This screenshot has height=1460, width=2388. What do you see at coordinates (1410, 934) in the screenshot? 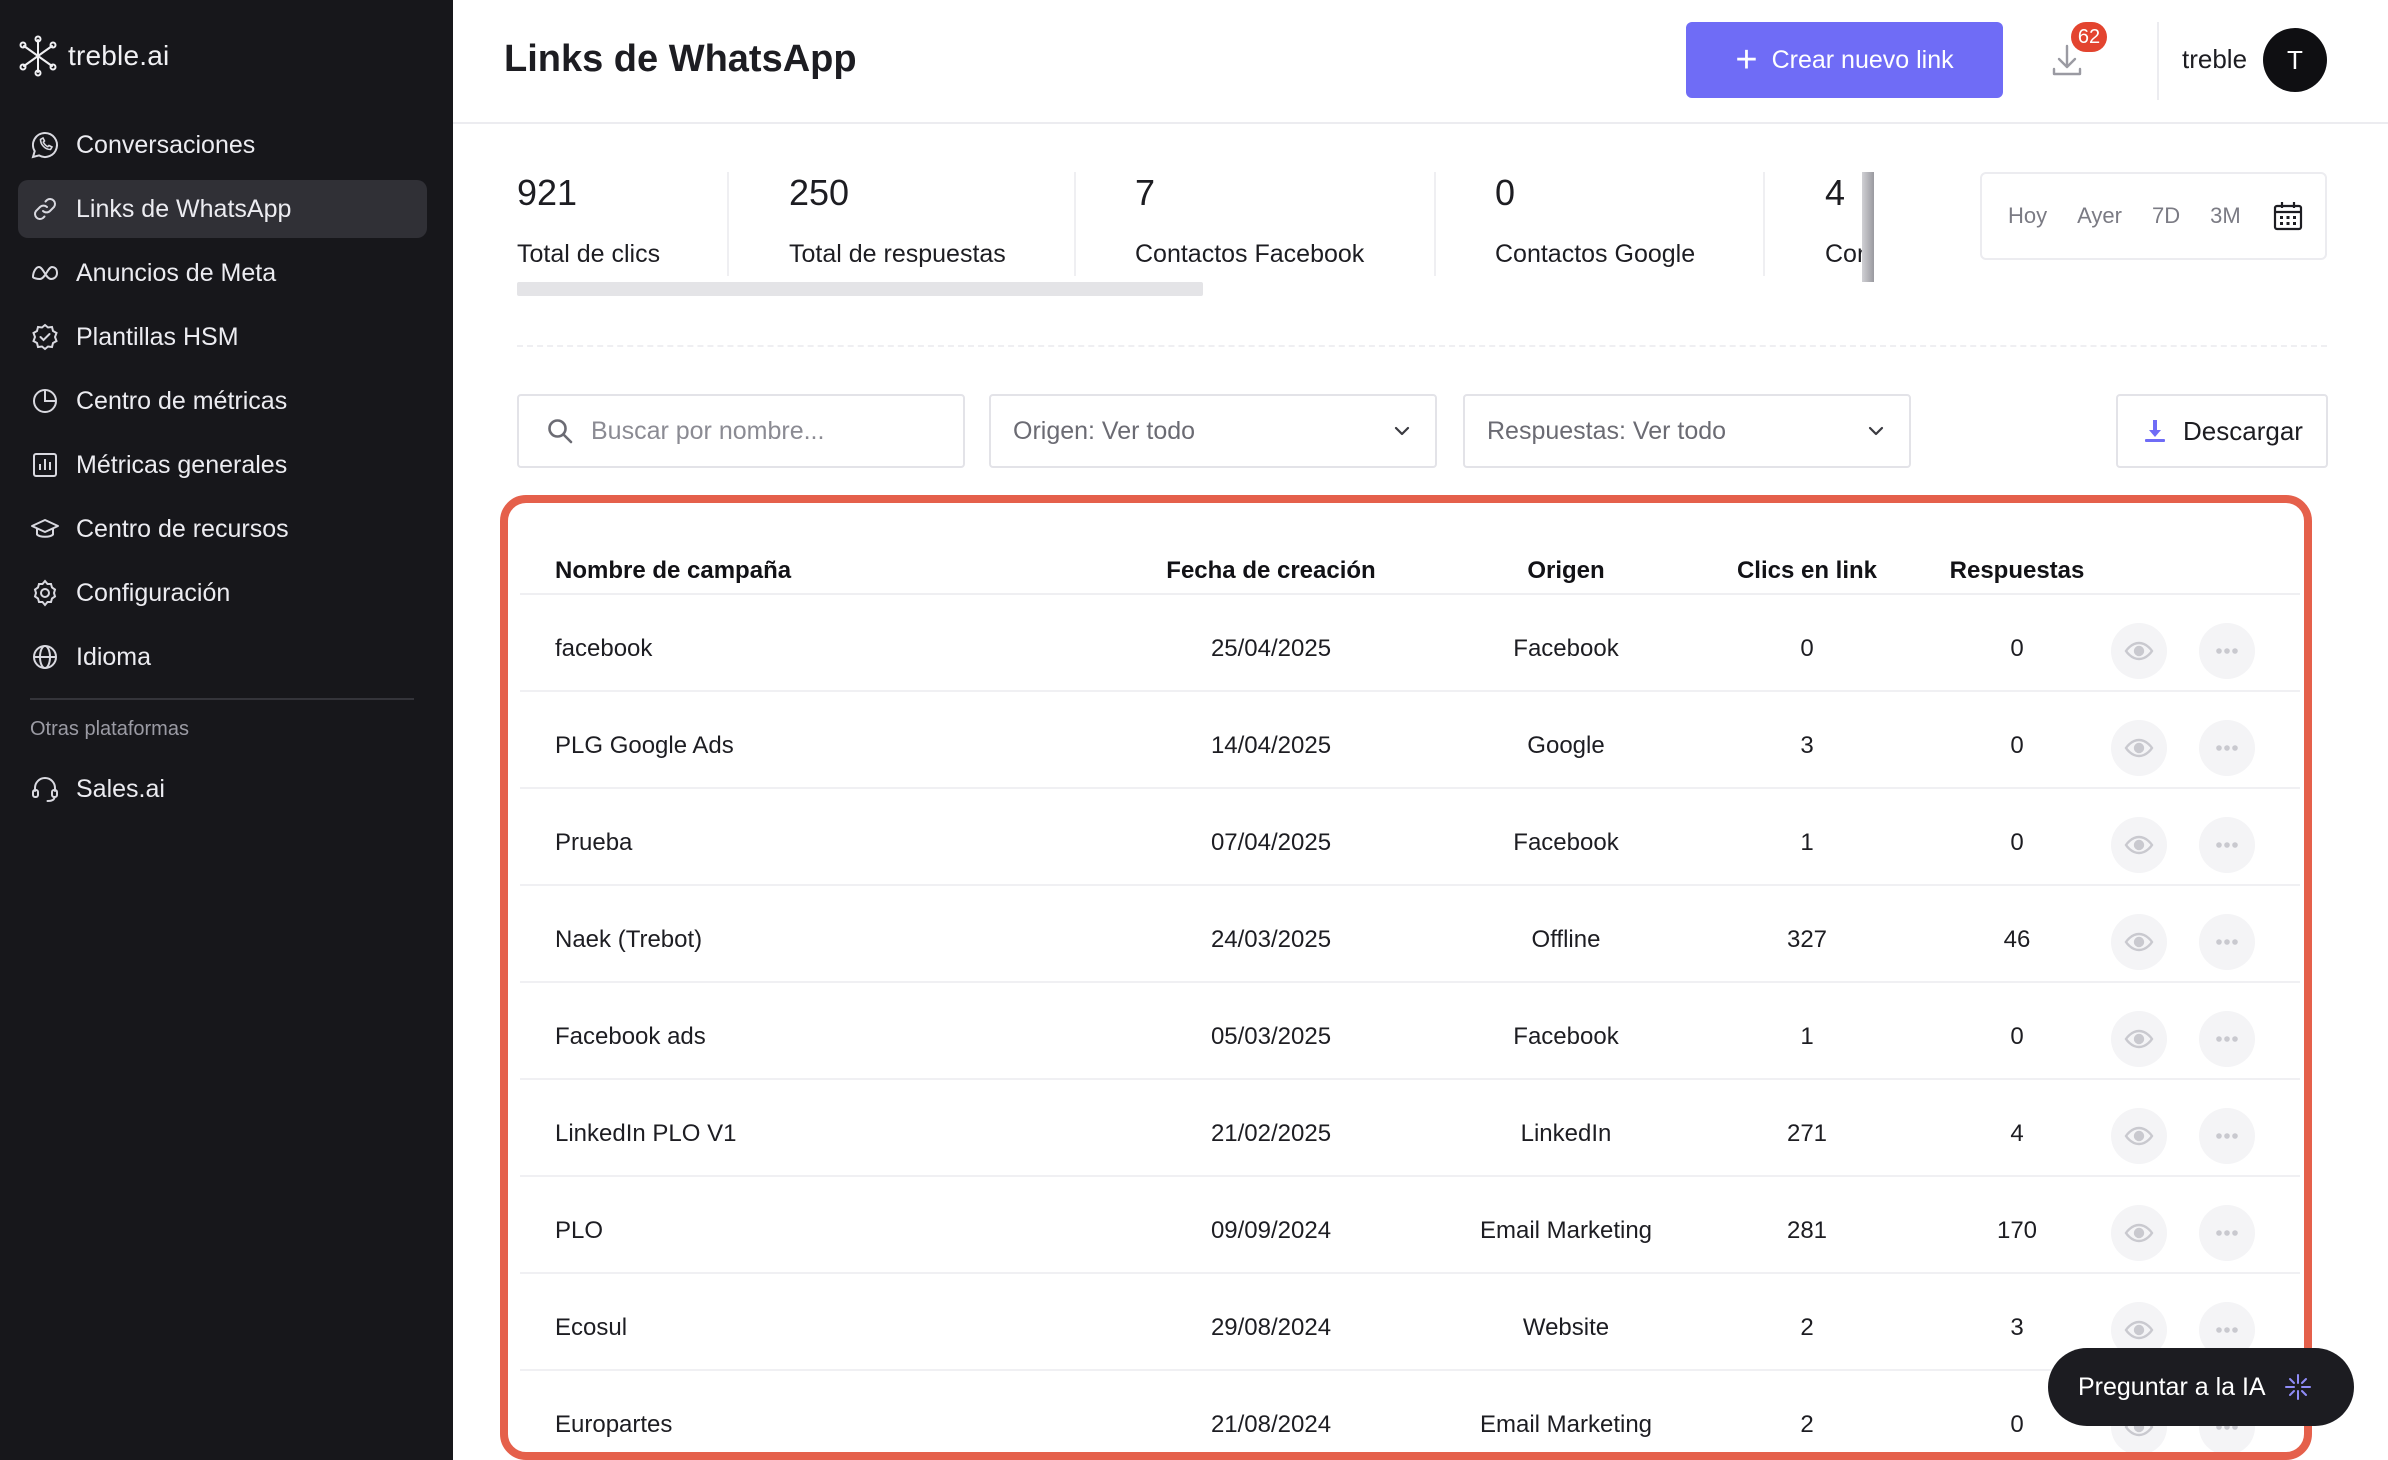
I see `table-row: Naek (Trebot) 24/03/2025 Offline 327 46` at bounding box center [1410, 934].